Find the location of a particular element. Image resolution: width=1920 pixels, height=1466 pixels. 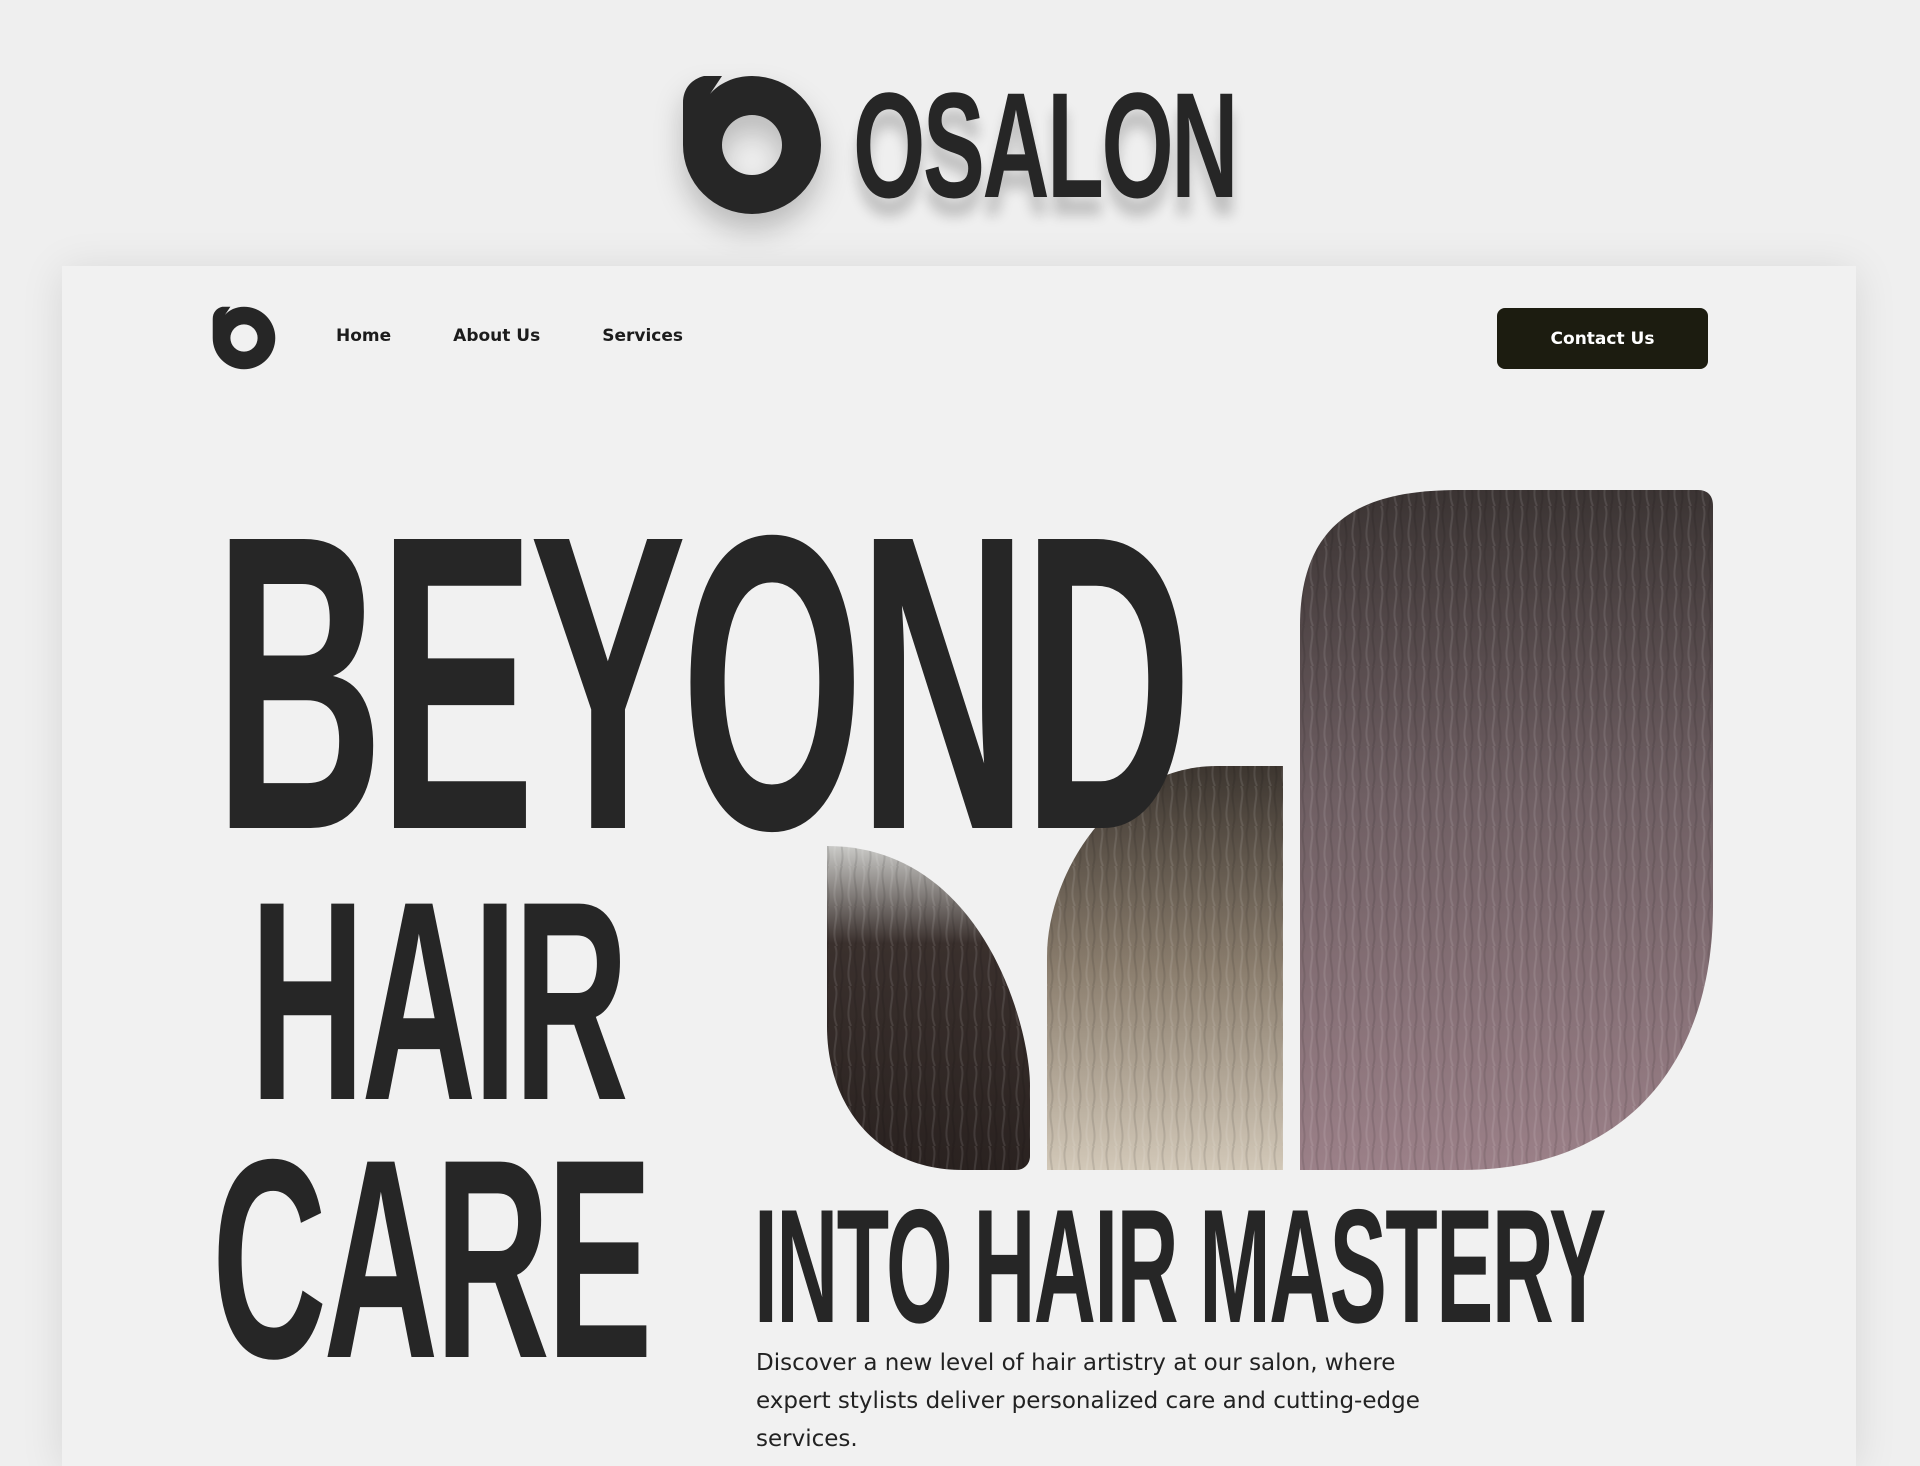

hero-line-mastery: INTO HAIR MASTERY is located at coordinates (1180, 1266).